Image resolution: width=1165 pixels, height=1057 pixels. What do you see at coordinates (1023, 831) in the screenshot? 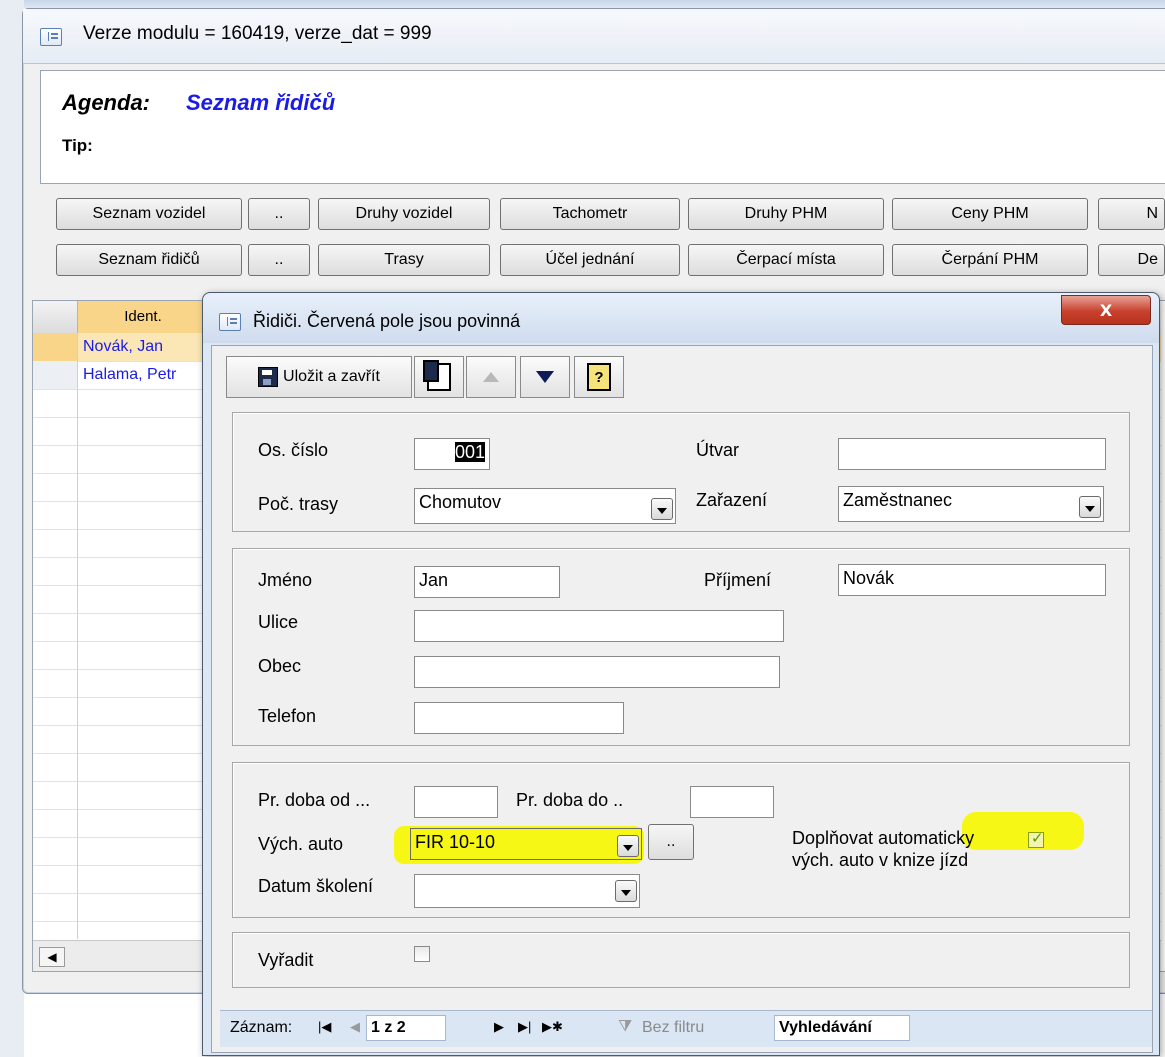
I see `highlight-marker` at bounding box center [1023, 831].